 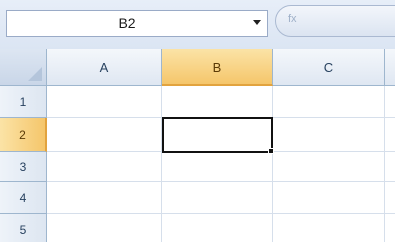 I want to click on cell-a1, so click(x=104, y=102).